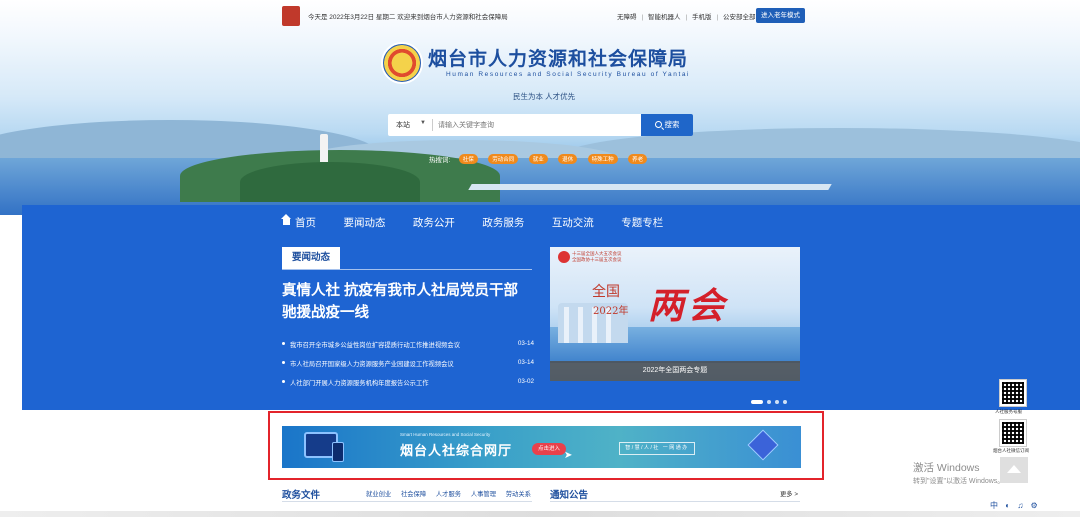 This screenshot has width=1080, height=517. I want to click on party-logo-icon, so click(291, 16).